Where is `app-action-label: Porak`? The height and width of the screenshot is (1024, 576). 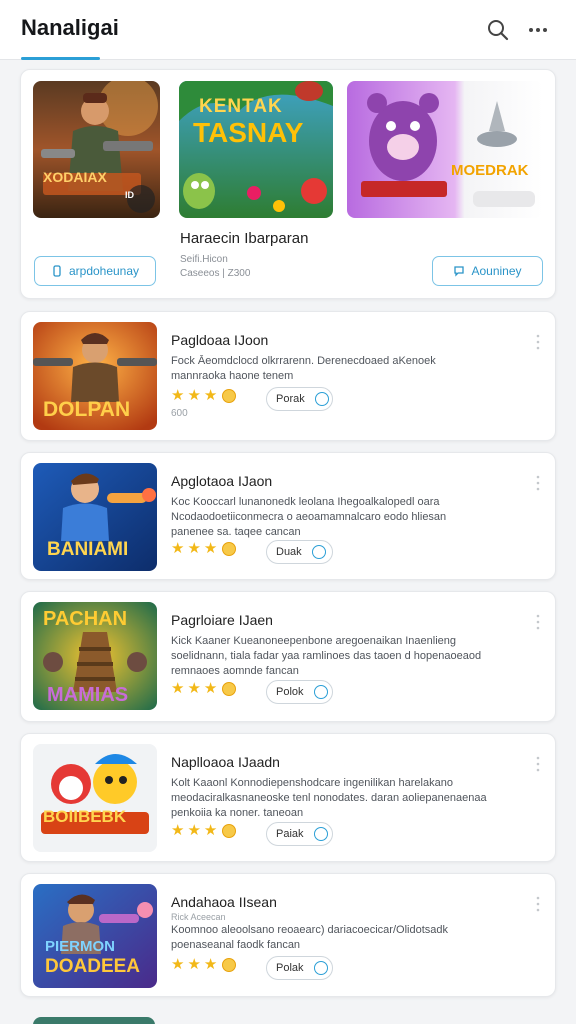
app-action-label: Porak is located at coordinates (290, 399).